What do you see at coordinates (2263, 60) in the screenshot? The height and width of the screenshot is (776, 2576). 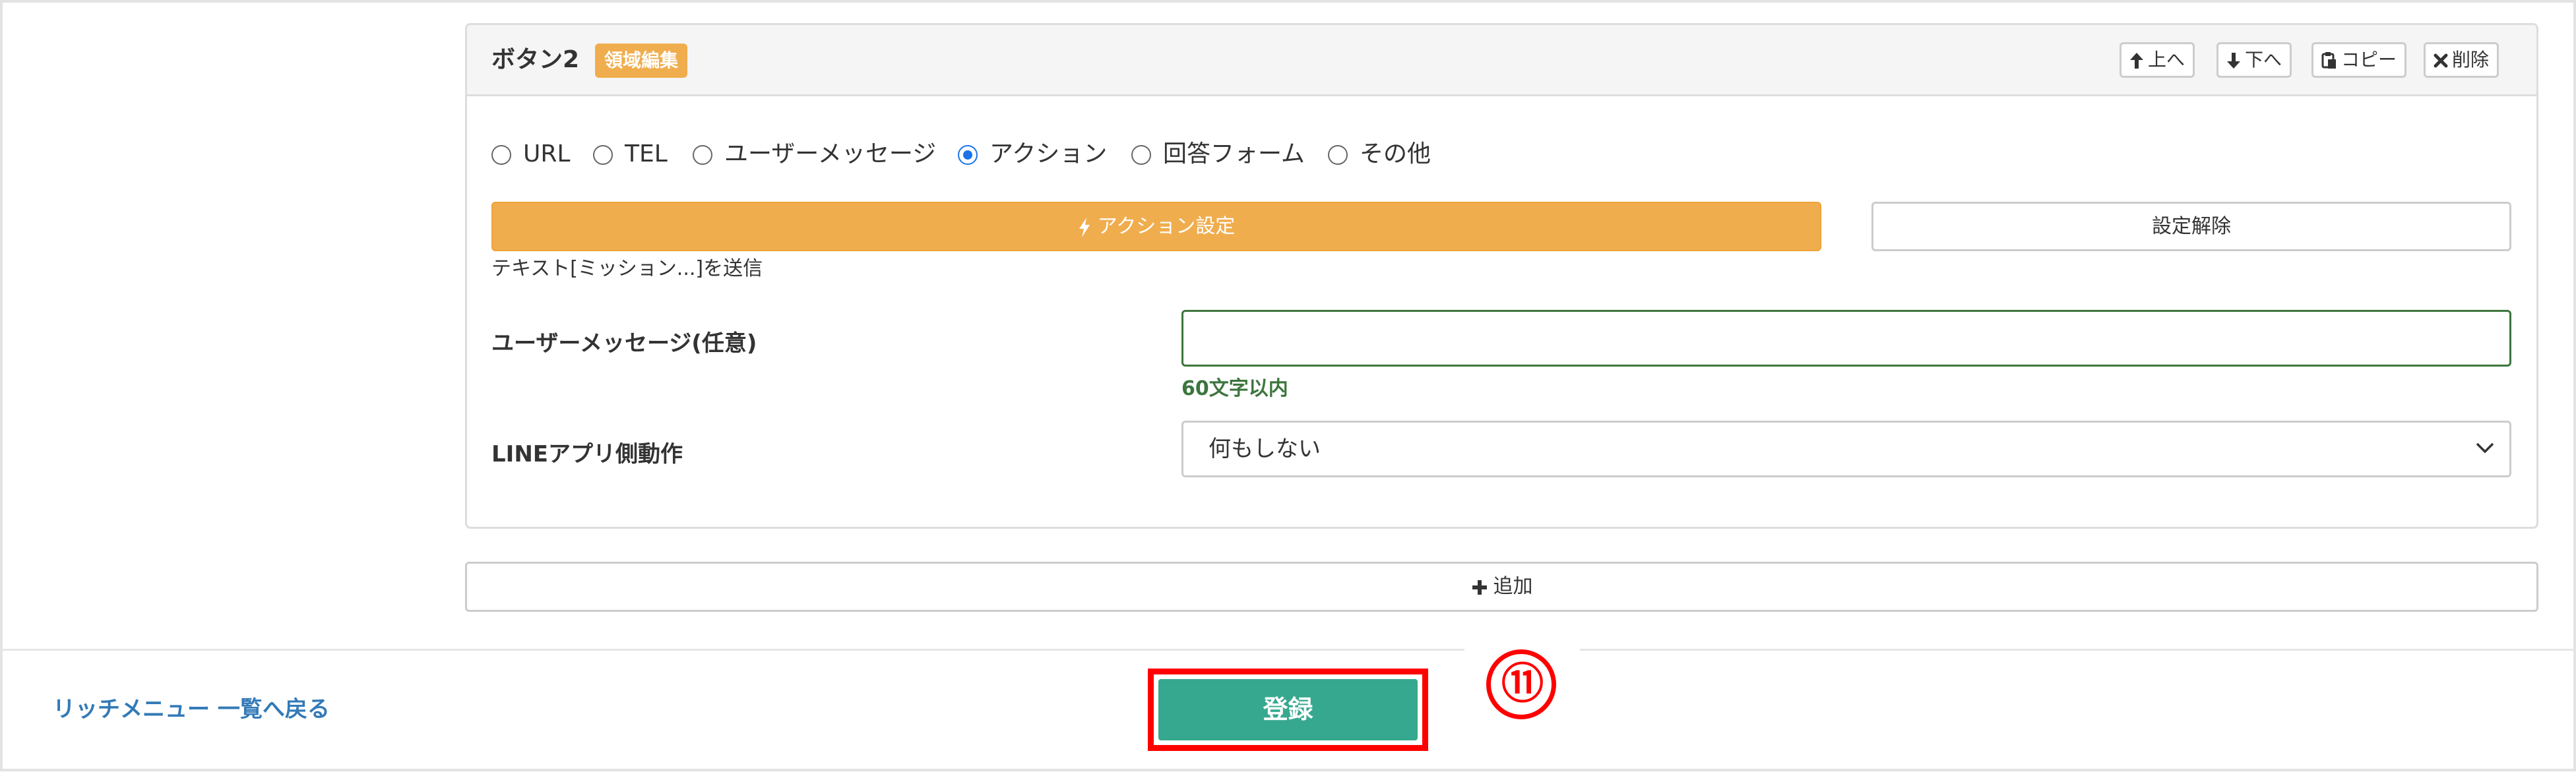 I see `move-down-label: 下へ` at bounding box center [2263, 60].